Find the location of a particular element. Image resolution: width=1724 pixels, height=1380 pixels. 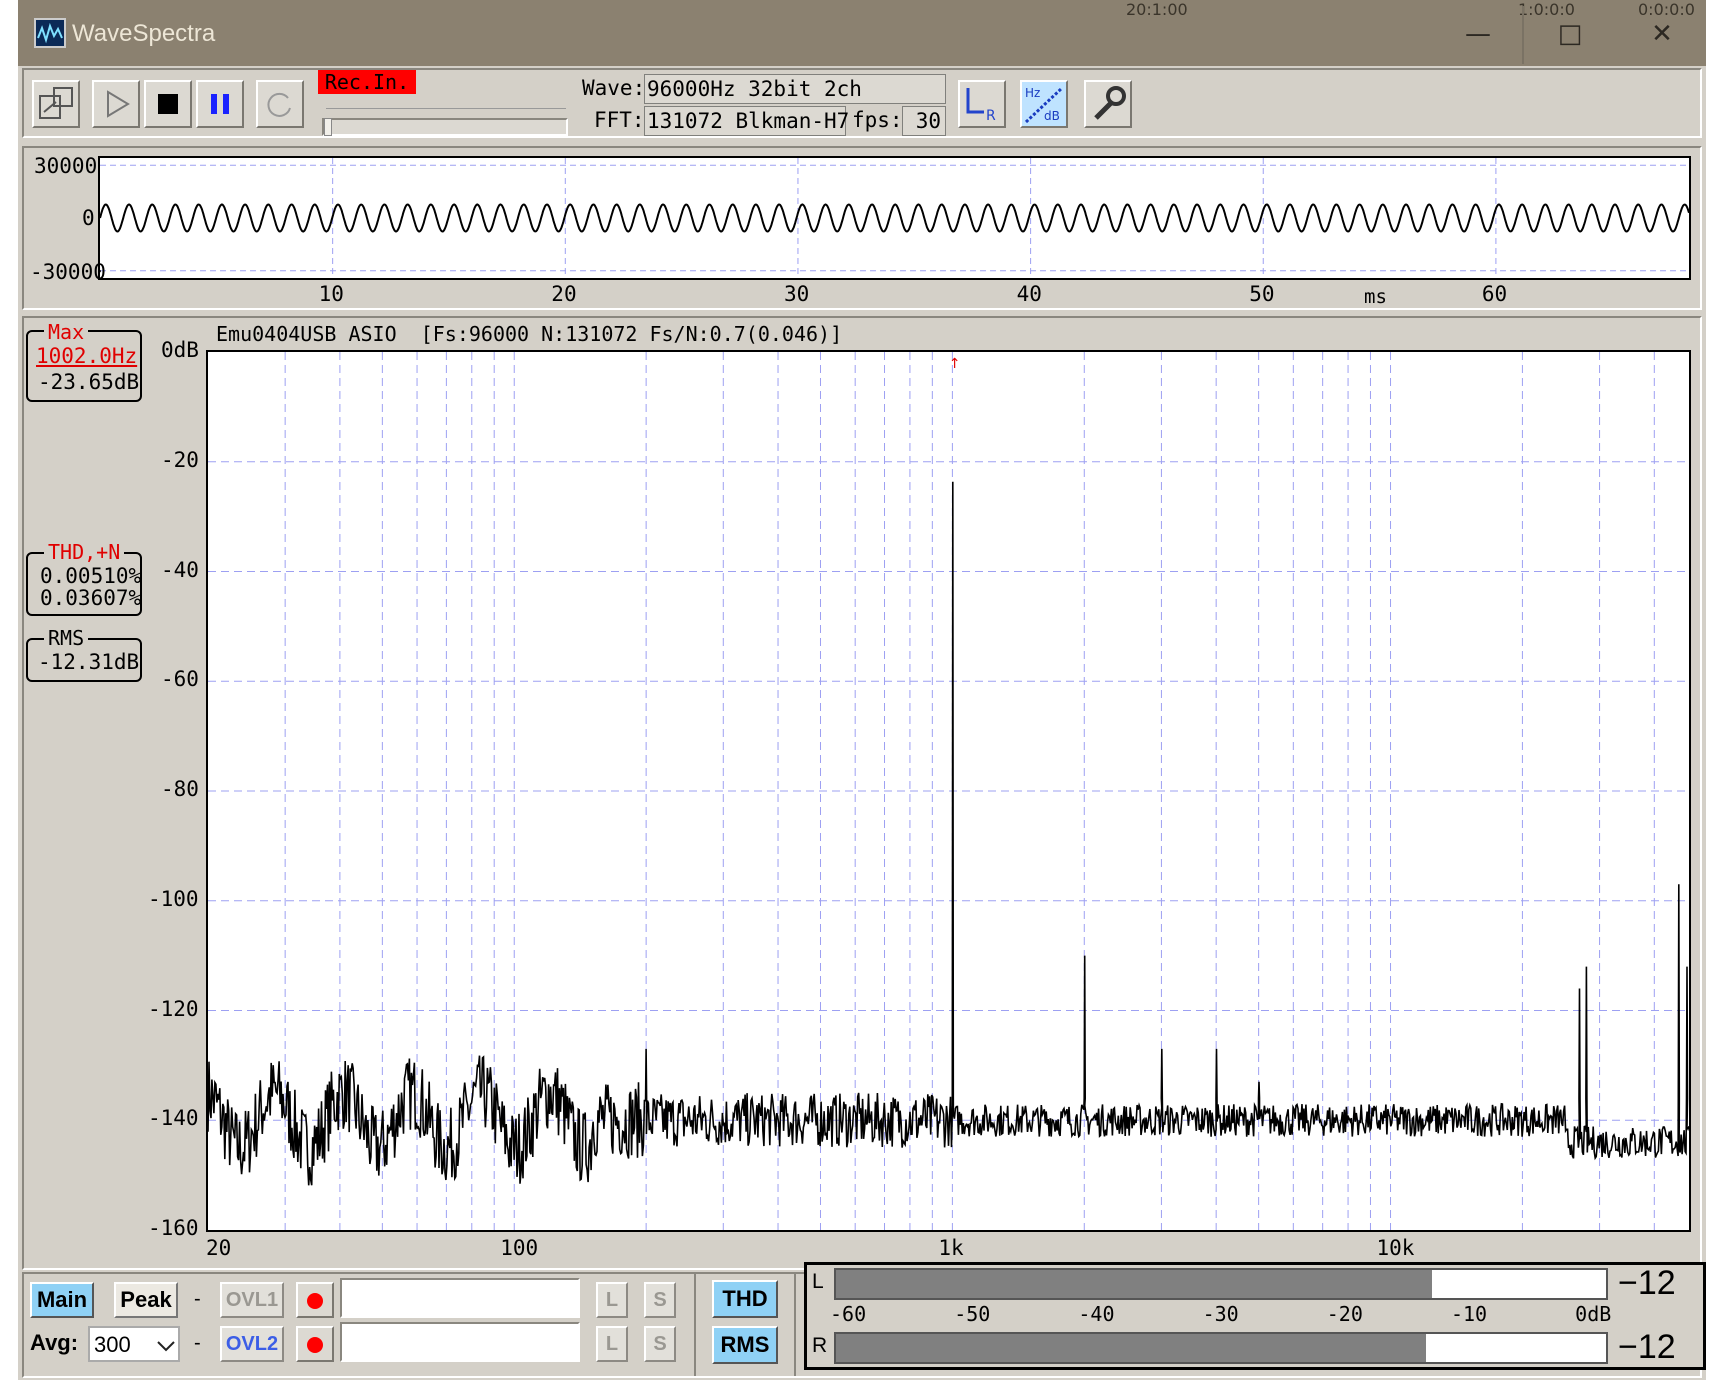

wave-y-tick: 30000 is located at coordinates (66, 166).